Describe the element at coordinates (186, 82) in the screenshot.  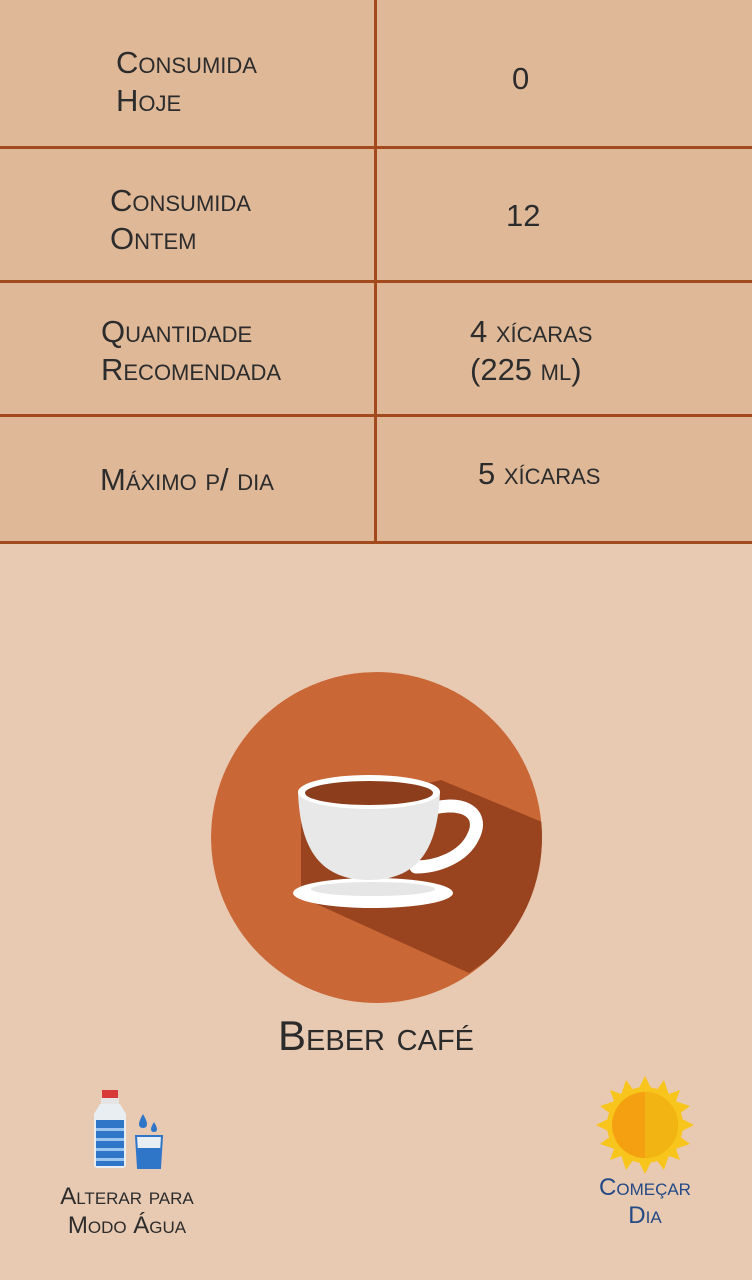
I see `stats-label: Consumida Hoje` at that location.